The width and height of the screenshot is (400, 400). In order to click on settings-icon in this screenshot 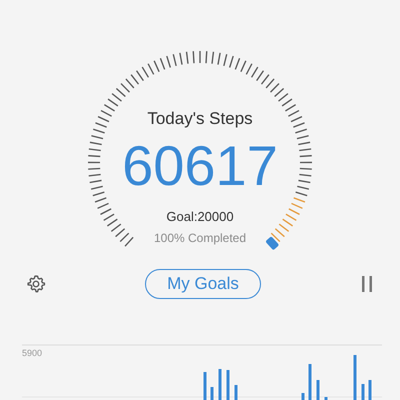, I will do `click(36, 284)`.